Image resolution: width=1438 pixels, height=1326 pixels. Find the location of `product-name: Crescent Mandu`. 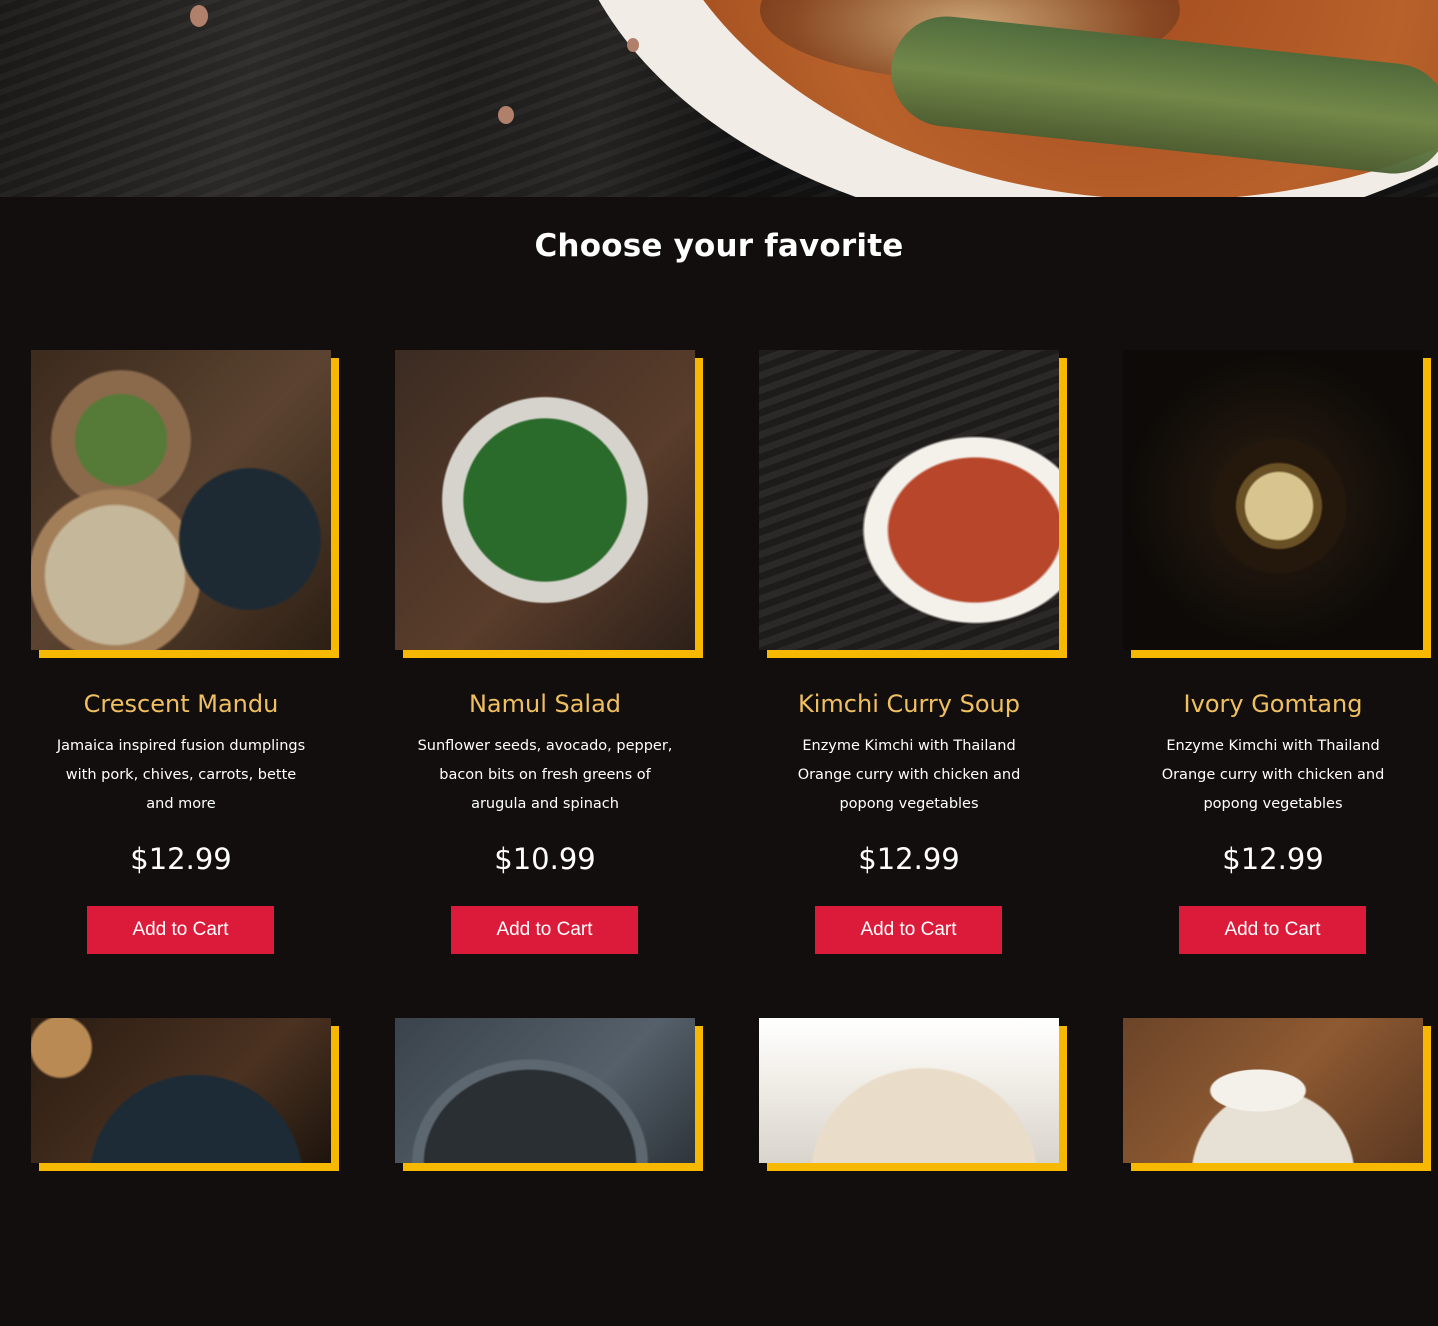

product-name: Crescent Mandu is located at coordinates (181, 704).